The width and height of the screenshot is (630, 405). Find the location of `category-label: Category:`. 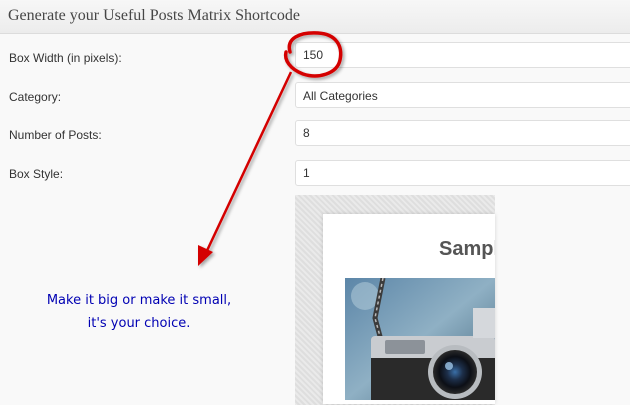

category-label: Category: is located at coordinates (35, 97).